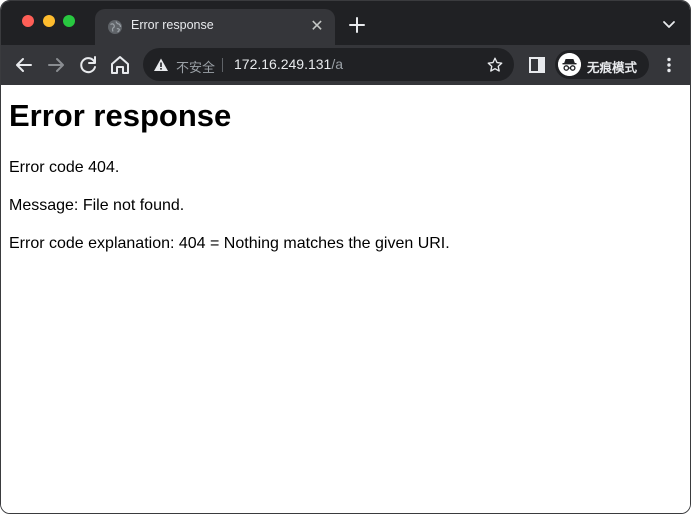 Image resolution: width=691 pixels, height=514 pixels. Describe the element at coordinates (195, 66) in the screenshot. I see `security-label: 不安全` at that location.